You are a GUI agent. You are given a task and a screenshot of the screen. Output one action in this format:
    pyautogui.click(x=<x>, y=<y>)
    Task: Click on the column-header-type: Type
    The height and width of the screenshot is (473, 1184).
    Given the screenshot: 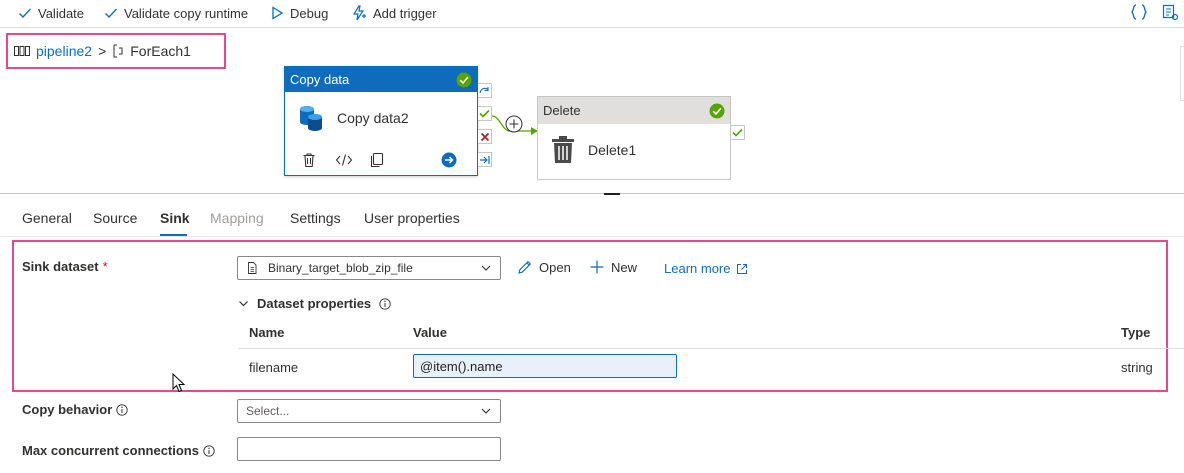 What is the action you would take?
    pyautogui.click(x=1136, y=332)
    